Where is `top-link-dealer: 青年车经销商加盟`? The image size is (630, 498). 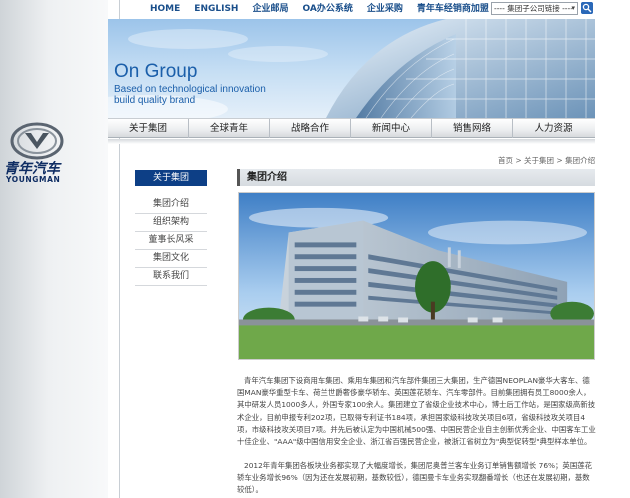
top-link-dealer: 青年车经销商加盟 is located at coordinates (453, 10).